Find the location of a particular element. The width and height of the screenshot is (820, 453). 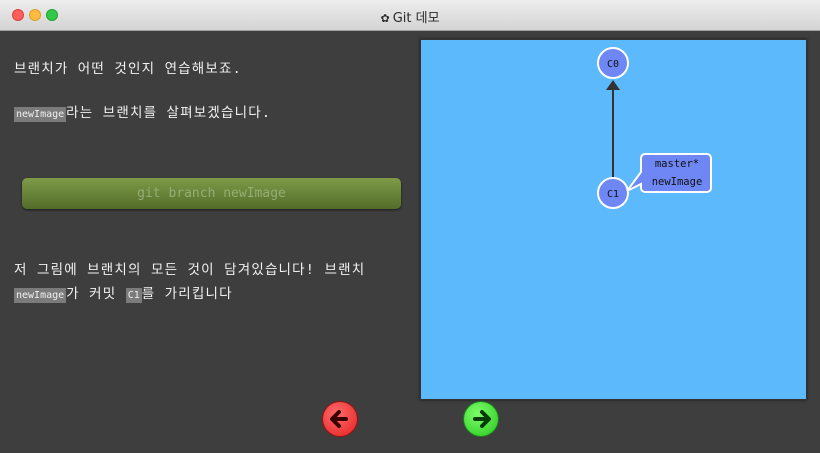

git-graph-svg: C0 C1 master* newImage is located at coordinates (654, 128).